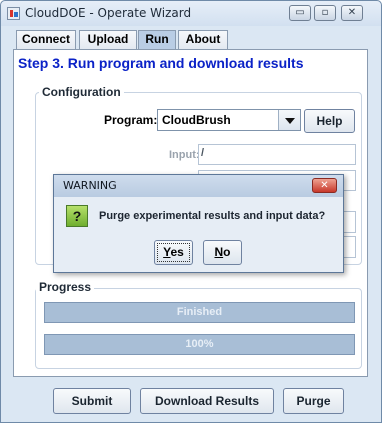 This screenshot has width=382, height=423. I want to click on purge-button: Purge, so click(313, 401).